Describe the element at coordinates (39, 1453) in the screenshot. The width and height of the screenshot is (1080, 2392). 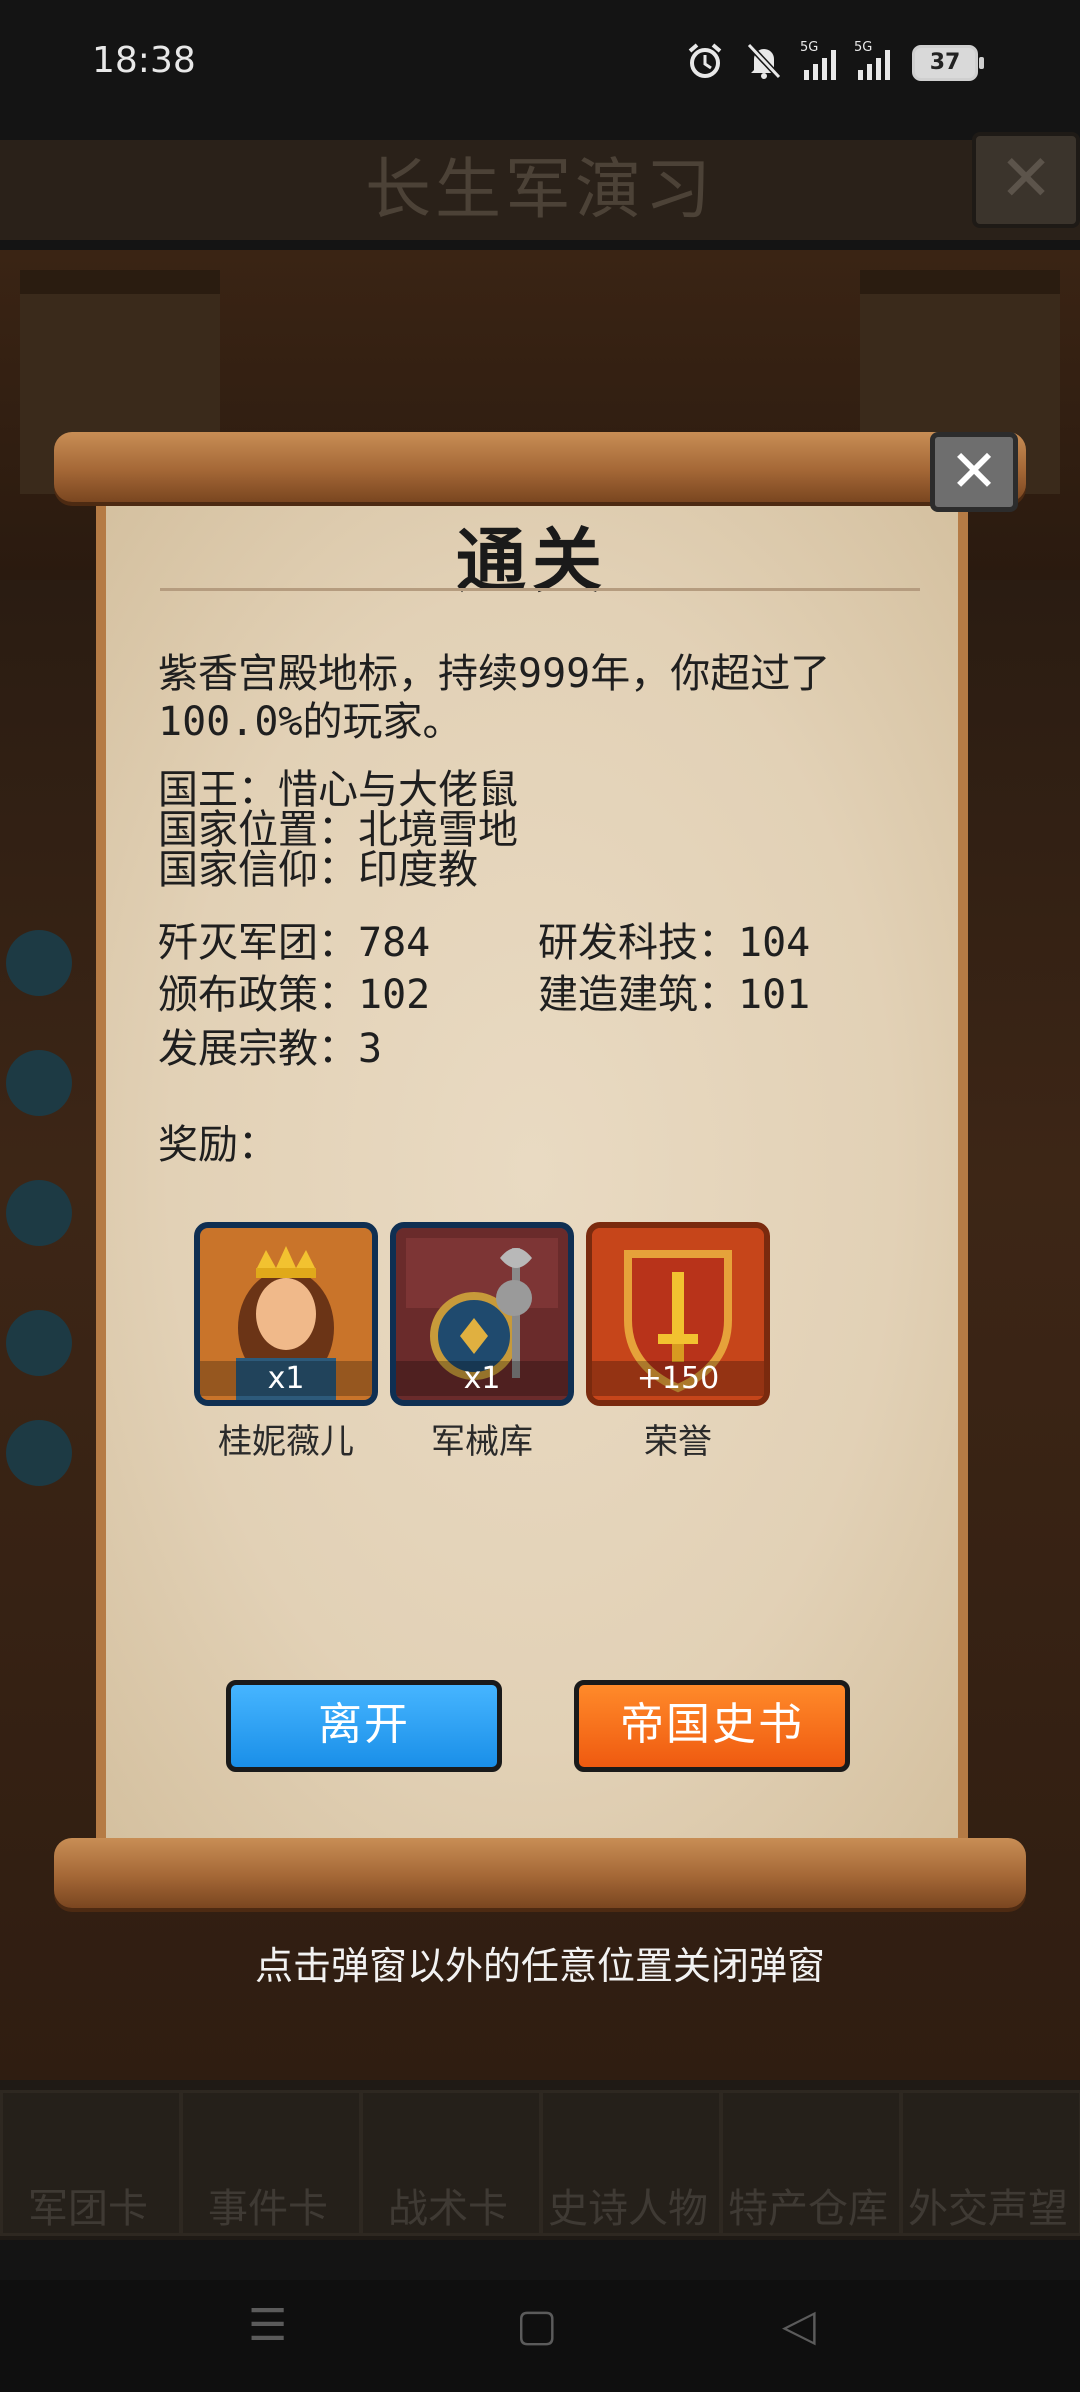
I see `side-help-button` at that location.